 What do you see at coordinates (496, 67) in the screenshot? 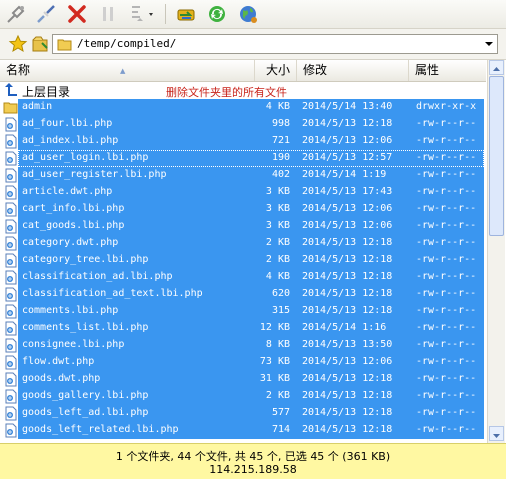
I see `scroll-up-button` at bounding box center [496, 67].